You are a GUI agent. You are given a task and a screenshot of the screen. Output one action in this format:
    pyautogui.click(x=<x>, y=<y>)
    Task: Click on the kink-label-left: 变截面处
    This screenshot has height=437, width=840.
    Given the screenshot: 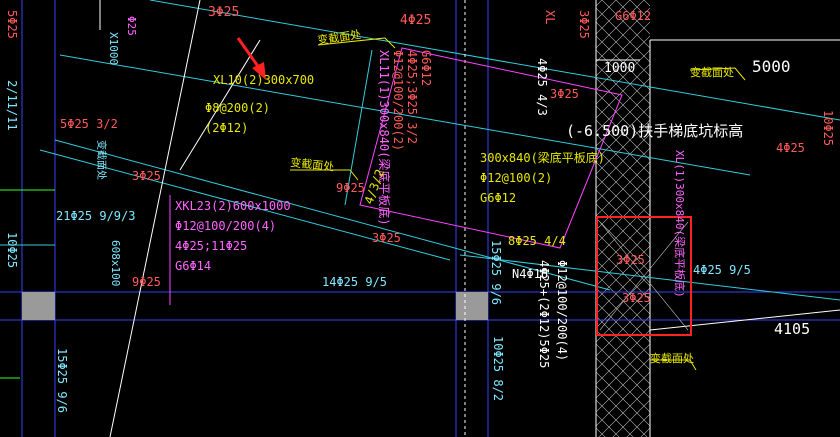 What is the action you would take?
    pyautogui.click(x=101, y=160)
    